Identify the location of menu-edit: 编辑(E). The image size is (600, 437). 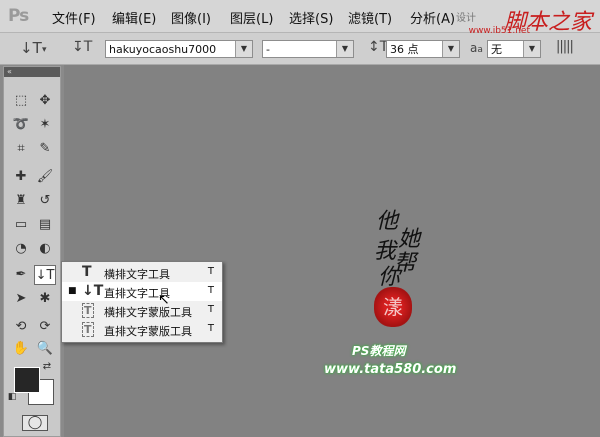
(134, 17).